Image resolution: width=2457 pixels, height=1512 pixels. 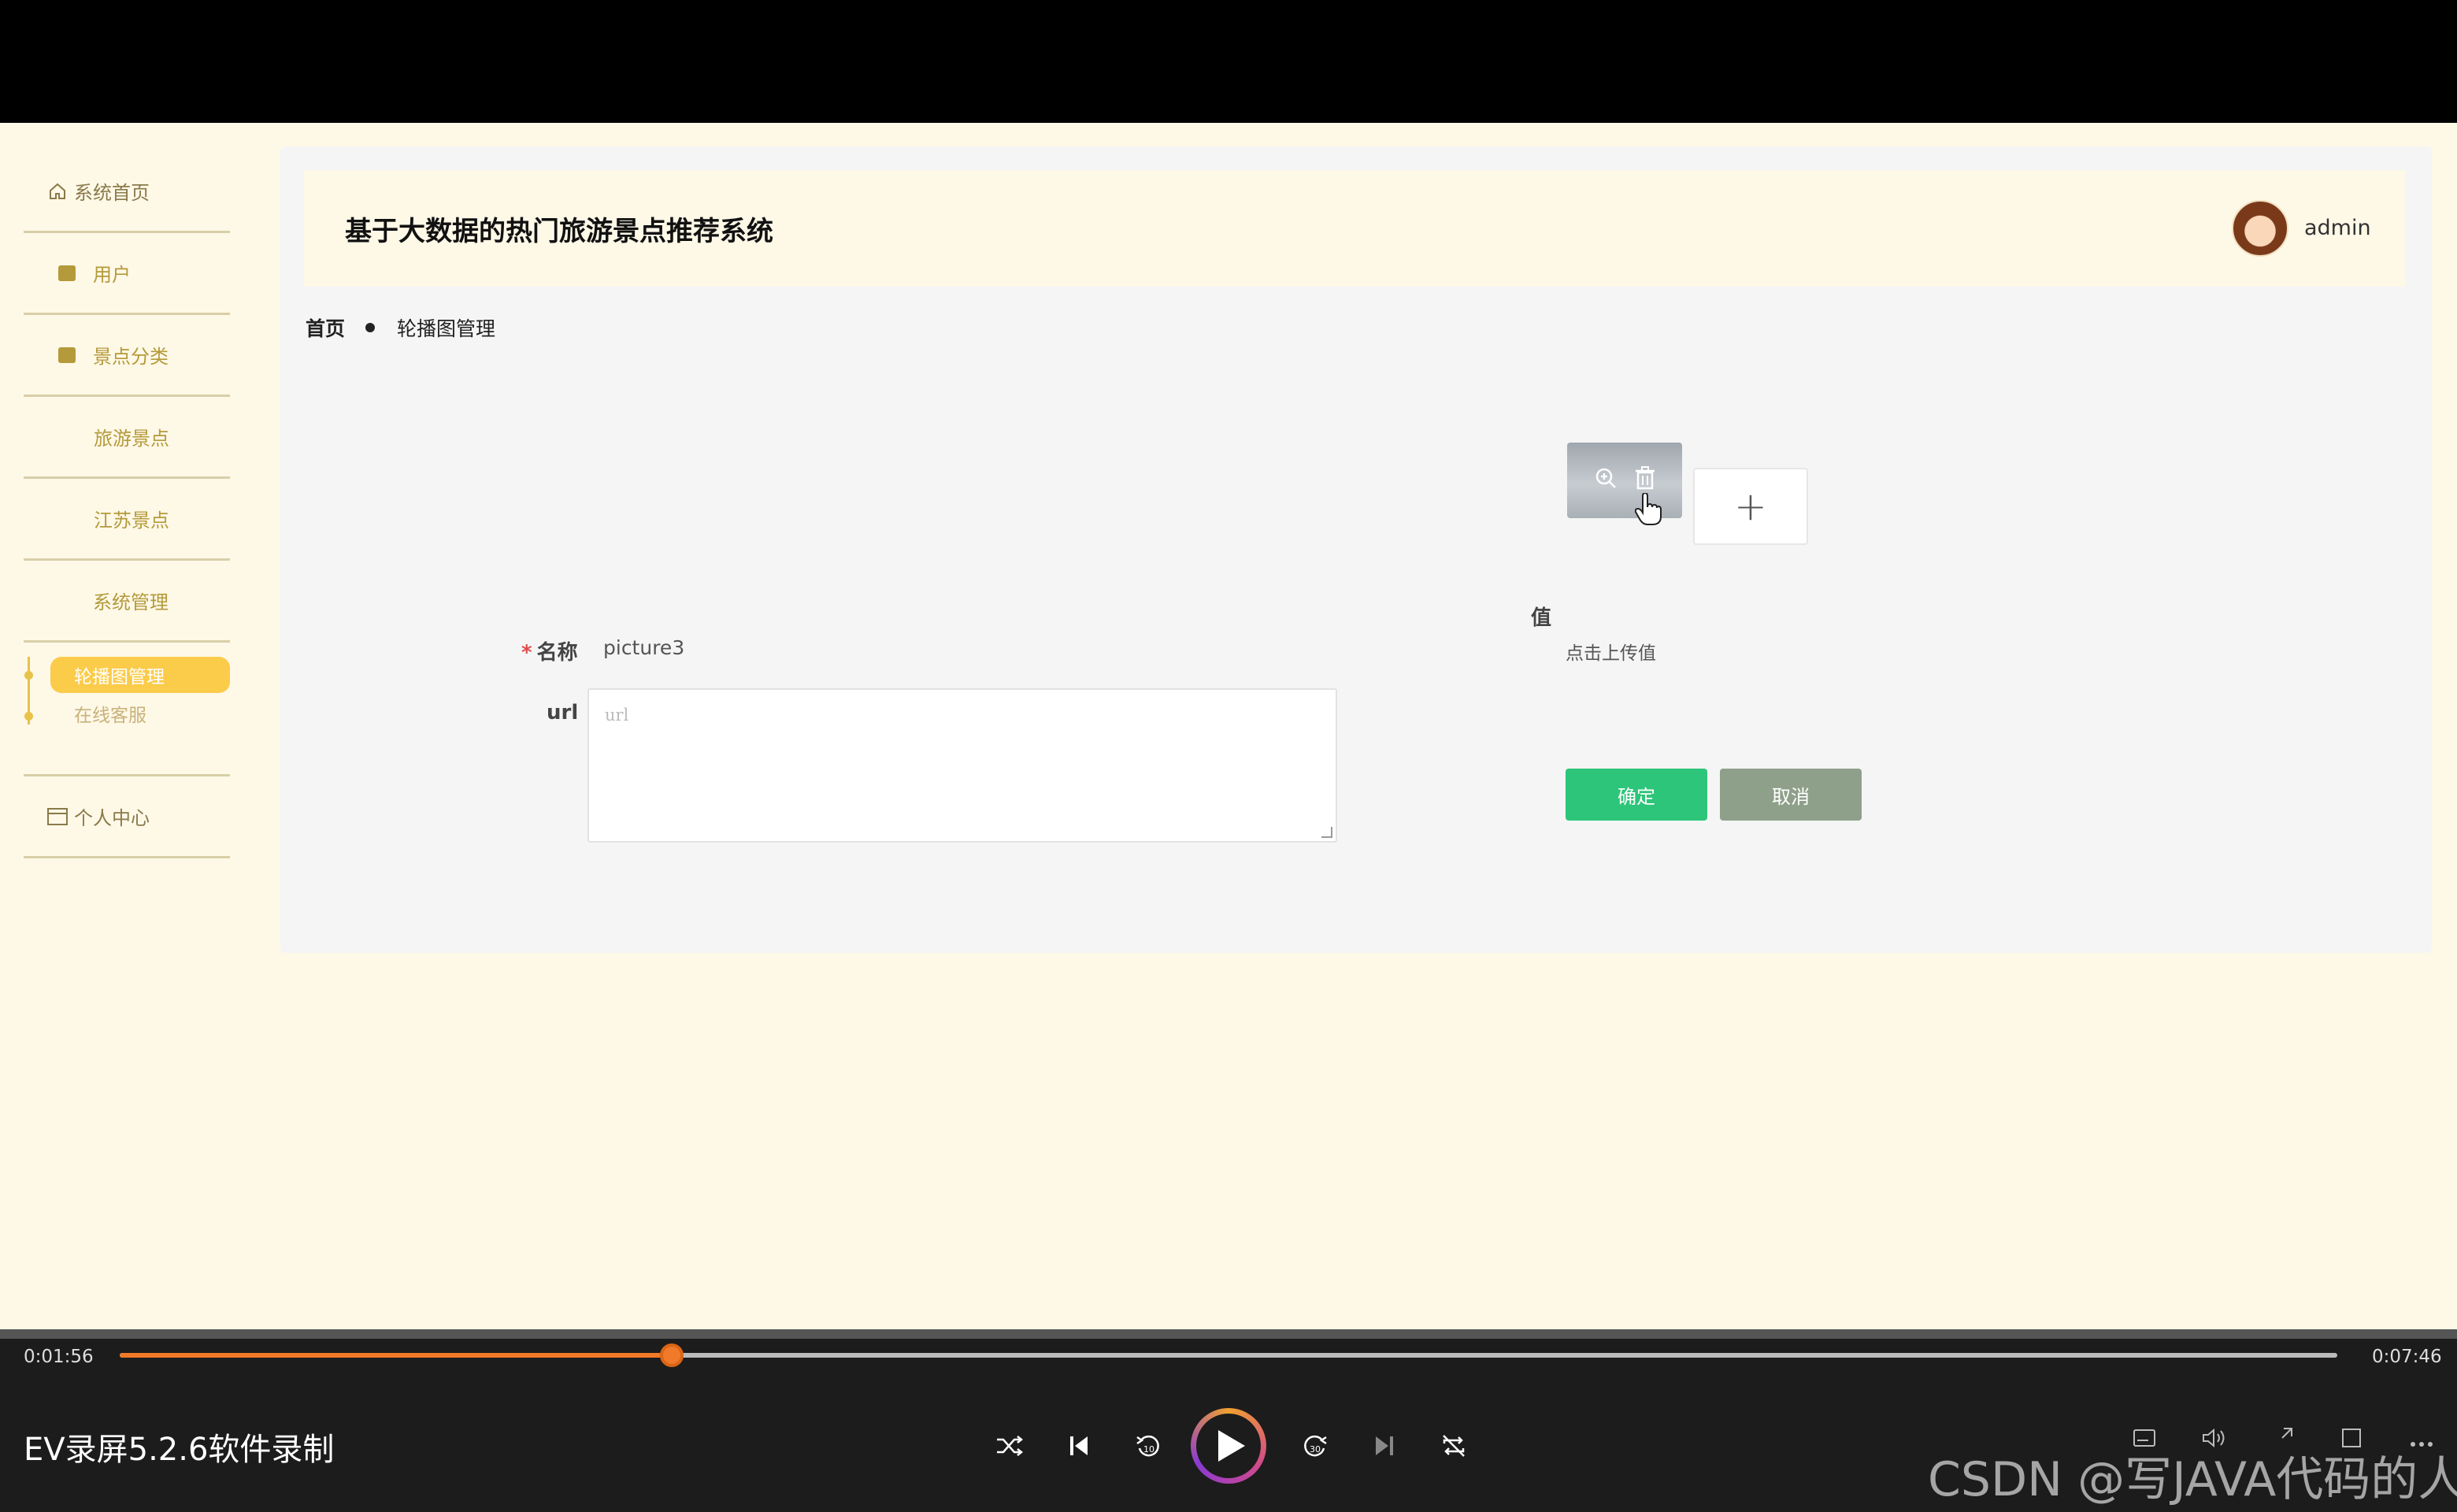 What do you see at coordinates (446, 328) in the screenshot?
I see `breadcrumb-current: 轮播图管理` at bounding box center [446, 328].